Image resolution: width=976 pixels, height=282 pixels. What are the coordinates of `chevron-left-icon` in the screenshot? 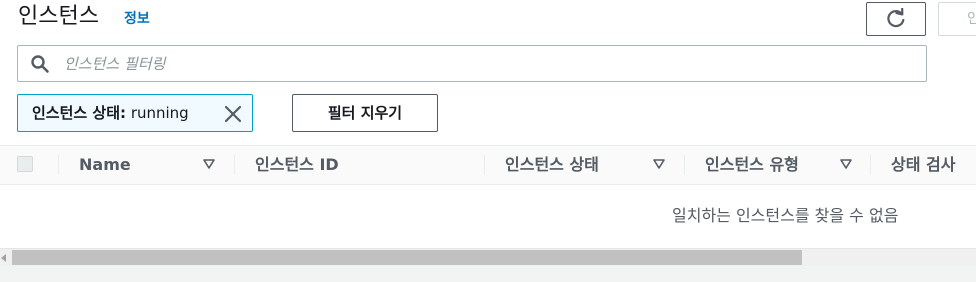 It's located at (4, 258).